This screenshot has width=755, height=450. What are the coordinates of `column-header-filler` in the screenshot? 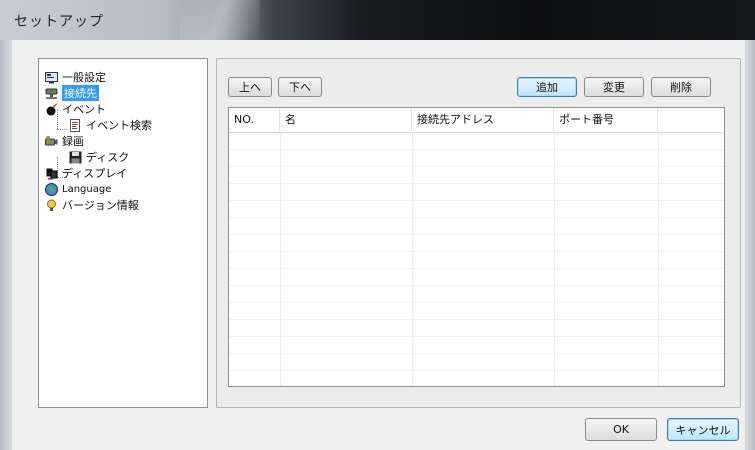 It's located at (691, 120).